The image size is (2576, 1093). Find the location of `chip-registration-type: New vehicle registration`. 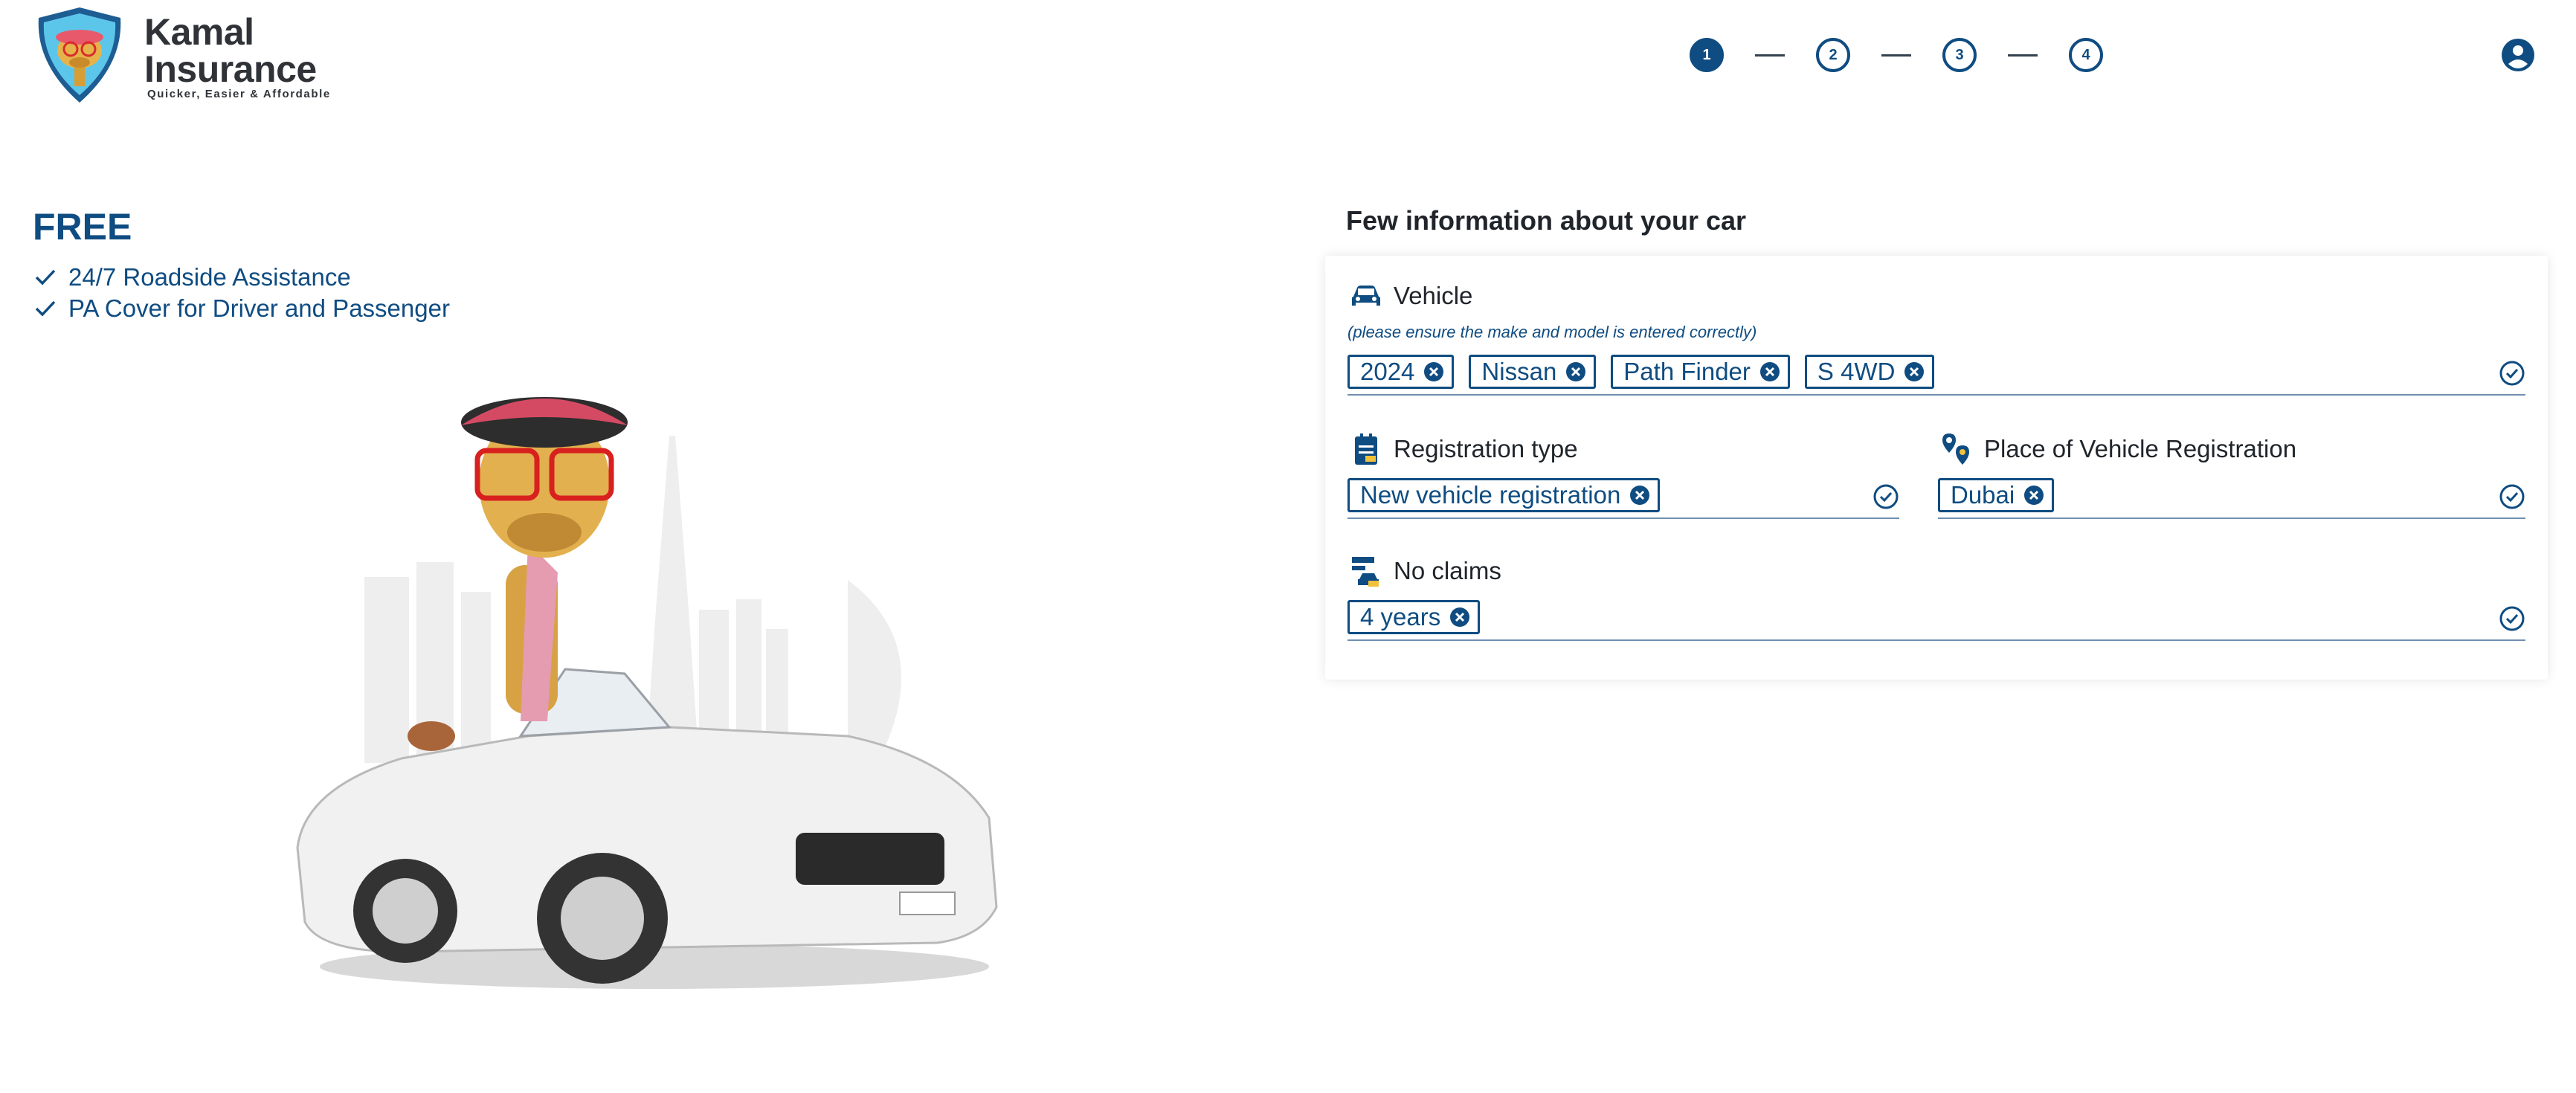

chip-registration-type: New vehicle registration is located at coordinates (1504, 495).